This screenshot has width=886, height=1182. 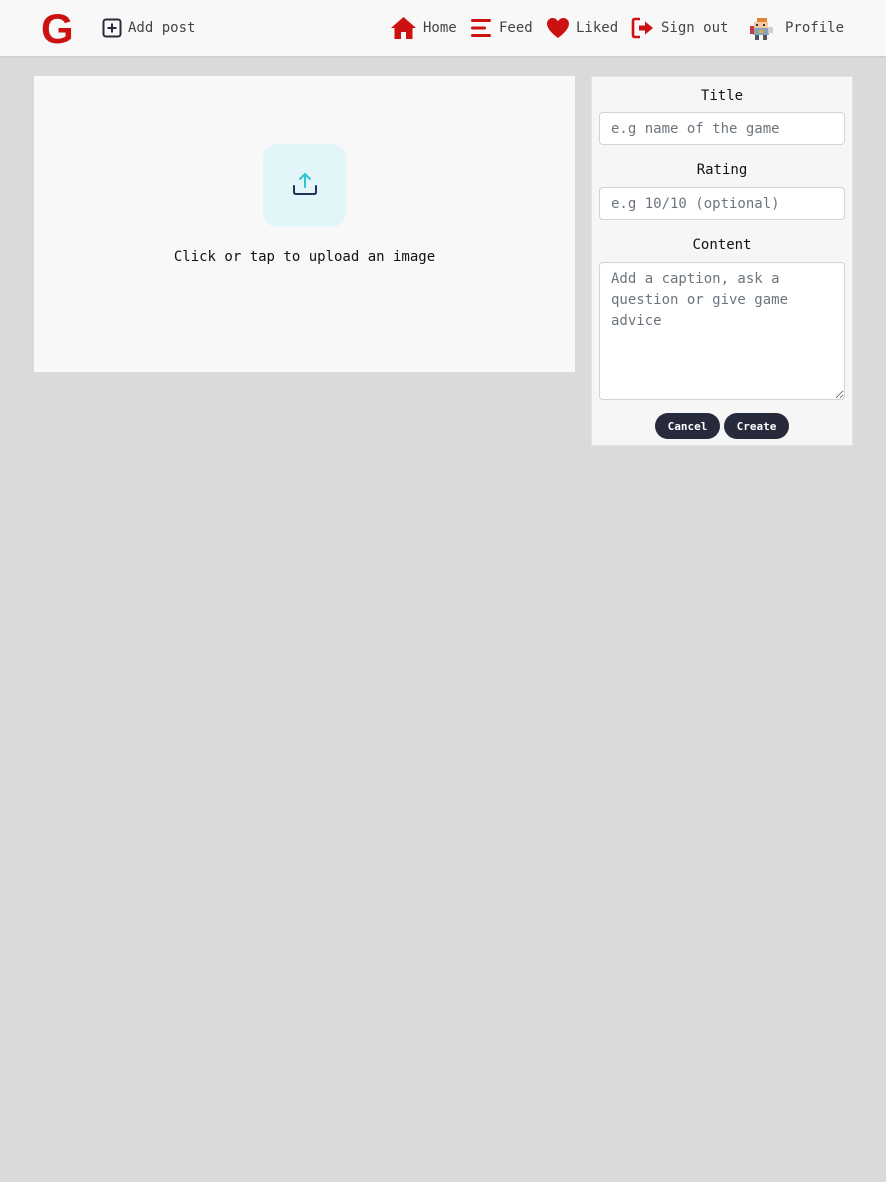 What do you see at coordinates (722, 203) in the screenshot?
I see `rating-input` at bounding box center [722, 203].